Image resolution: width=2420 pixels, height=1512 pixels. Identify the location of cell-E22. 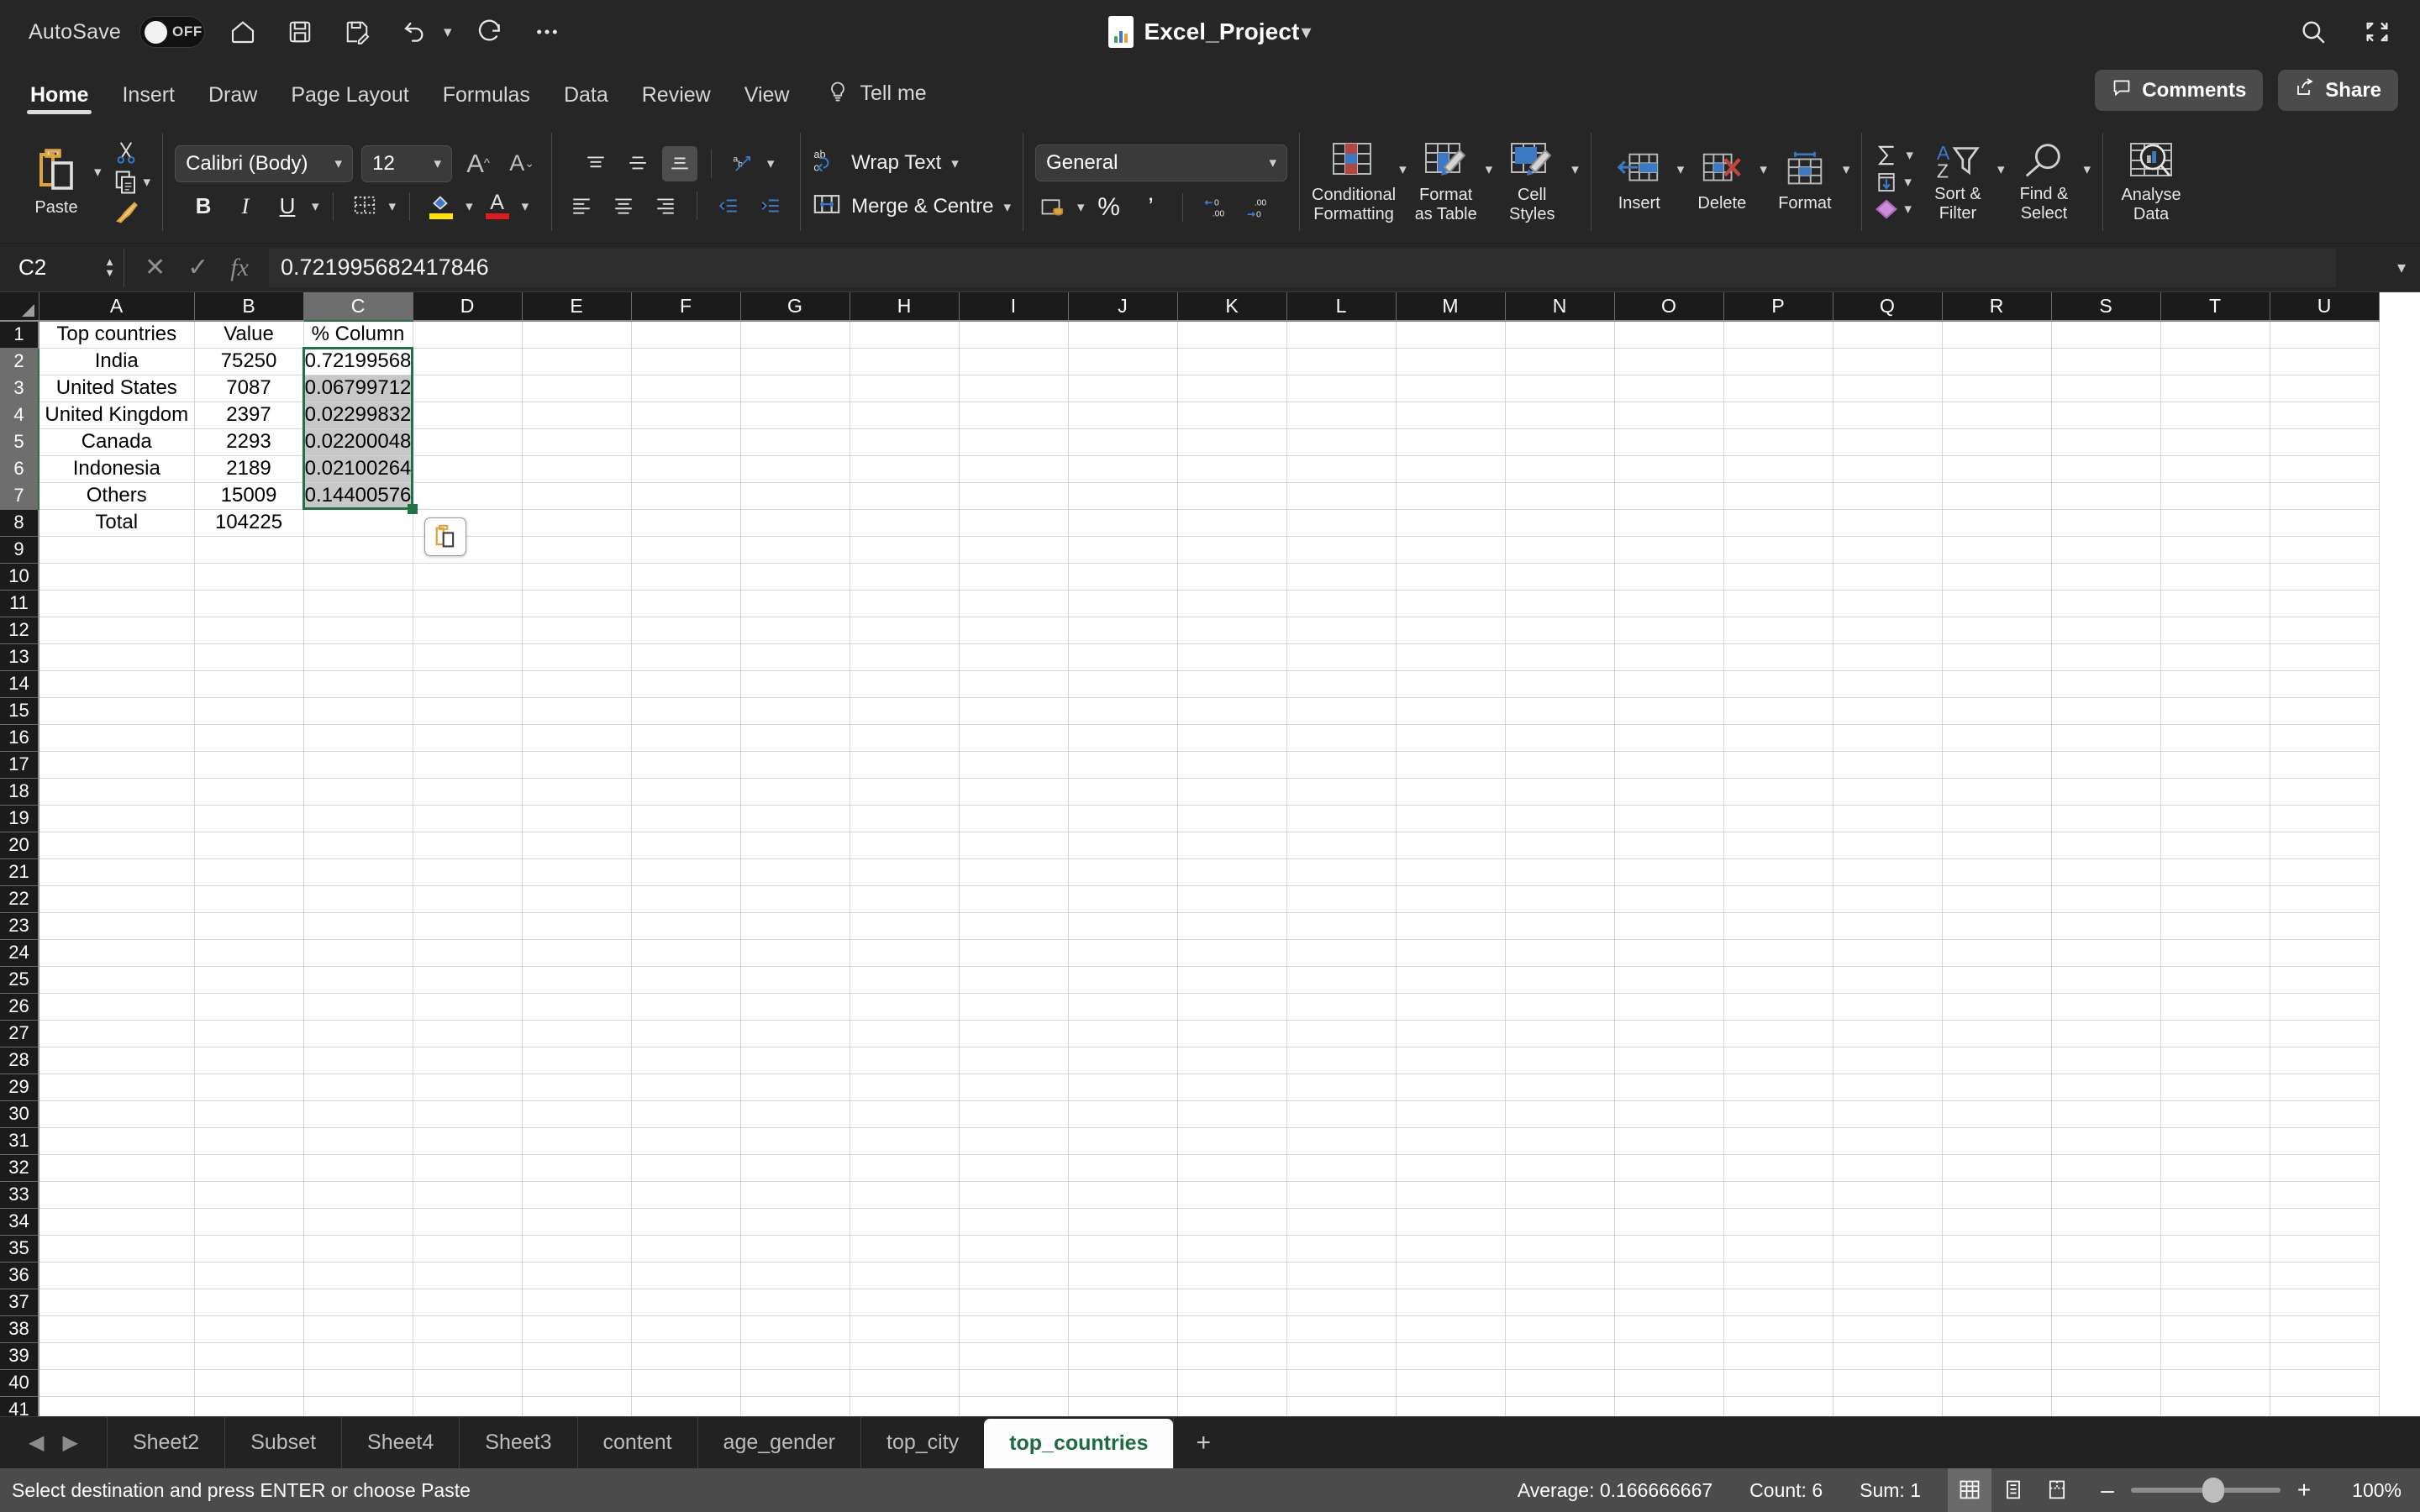
(577, 899).